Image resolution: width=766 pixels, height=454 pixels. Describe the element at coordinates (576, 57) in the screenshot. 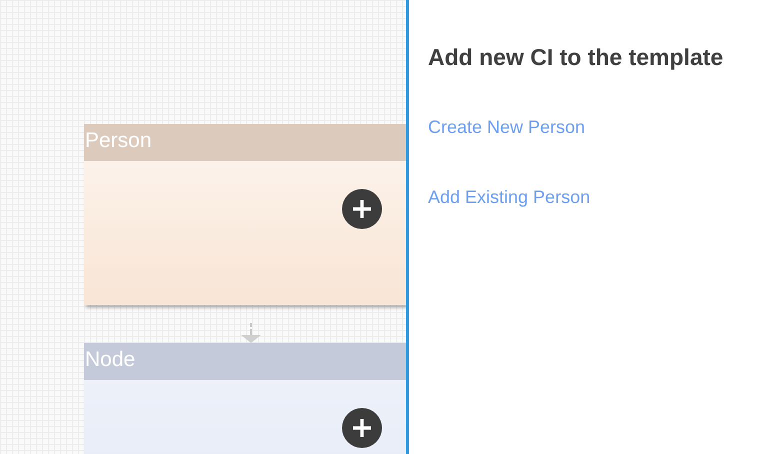

I see `panel-title: Add new CI to the template` at that location.